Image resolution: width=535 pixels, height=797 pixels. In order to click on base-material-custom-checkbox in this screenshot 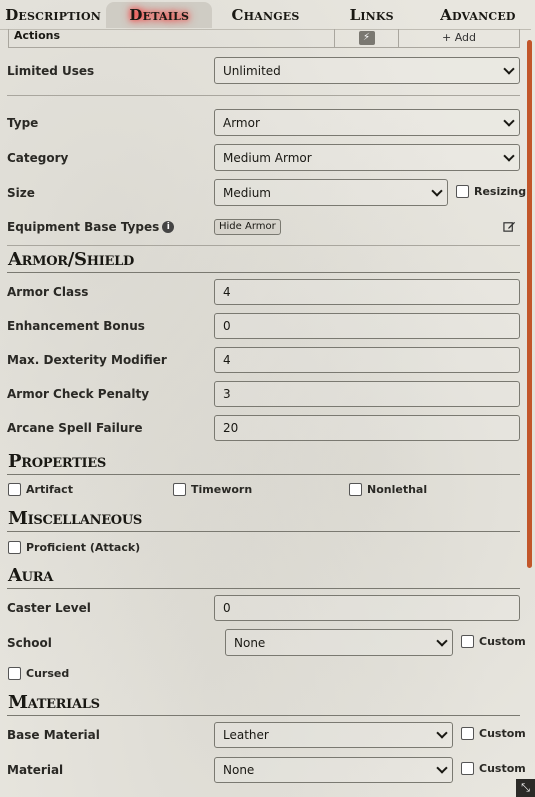, I will do `click(467, 733)`.